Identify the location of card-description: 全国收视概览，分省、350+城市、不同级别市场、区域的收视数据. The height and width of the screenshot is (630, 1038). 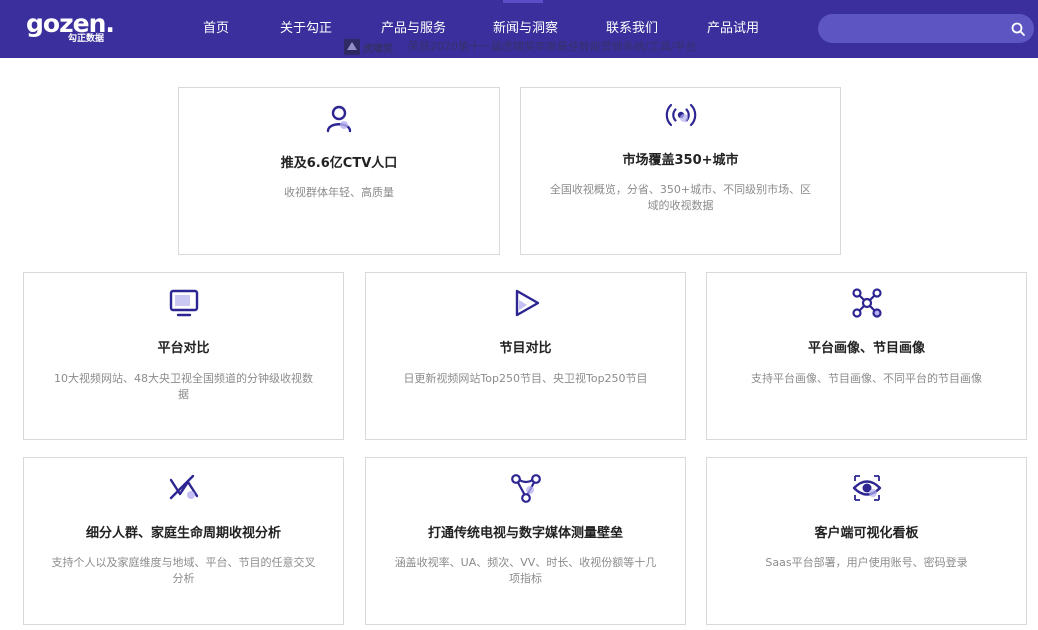
(680, 197).